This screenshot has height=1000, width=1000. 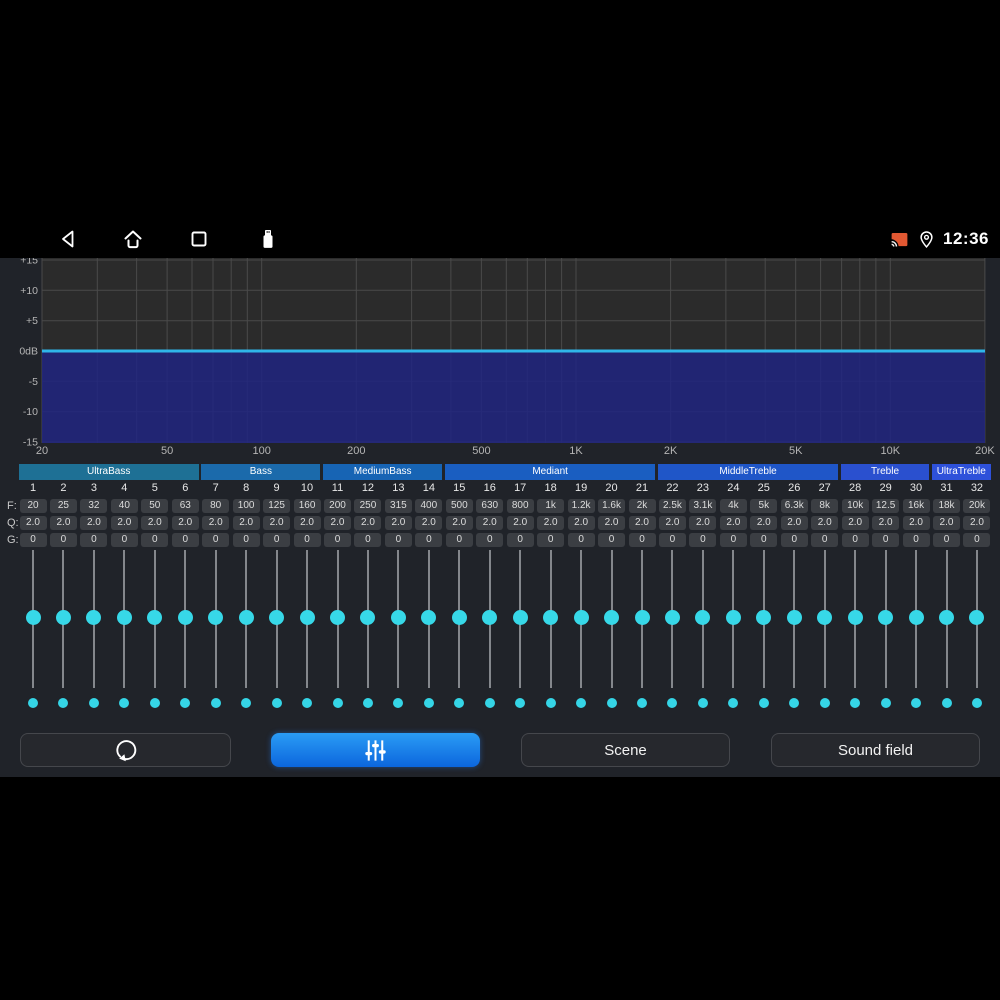 What do you see at coordinates (398, 506) in the screenshot?
I see `frequency-value: 315` at bounding box center [398, 506].